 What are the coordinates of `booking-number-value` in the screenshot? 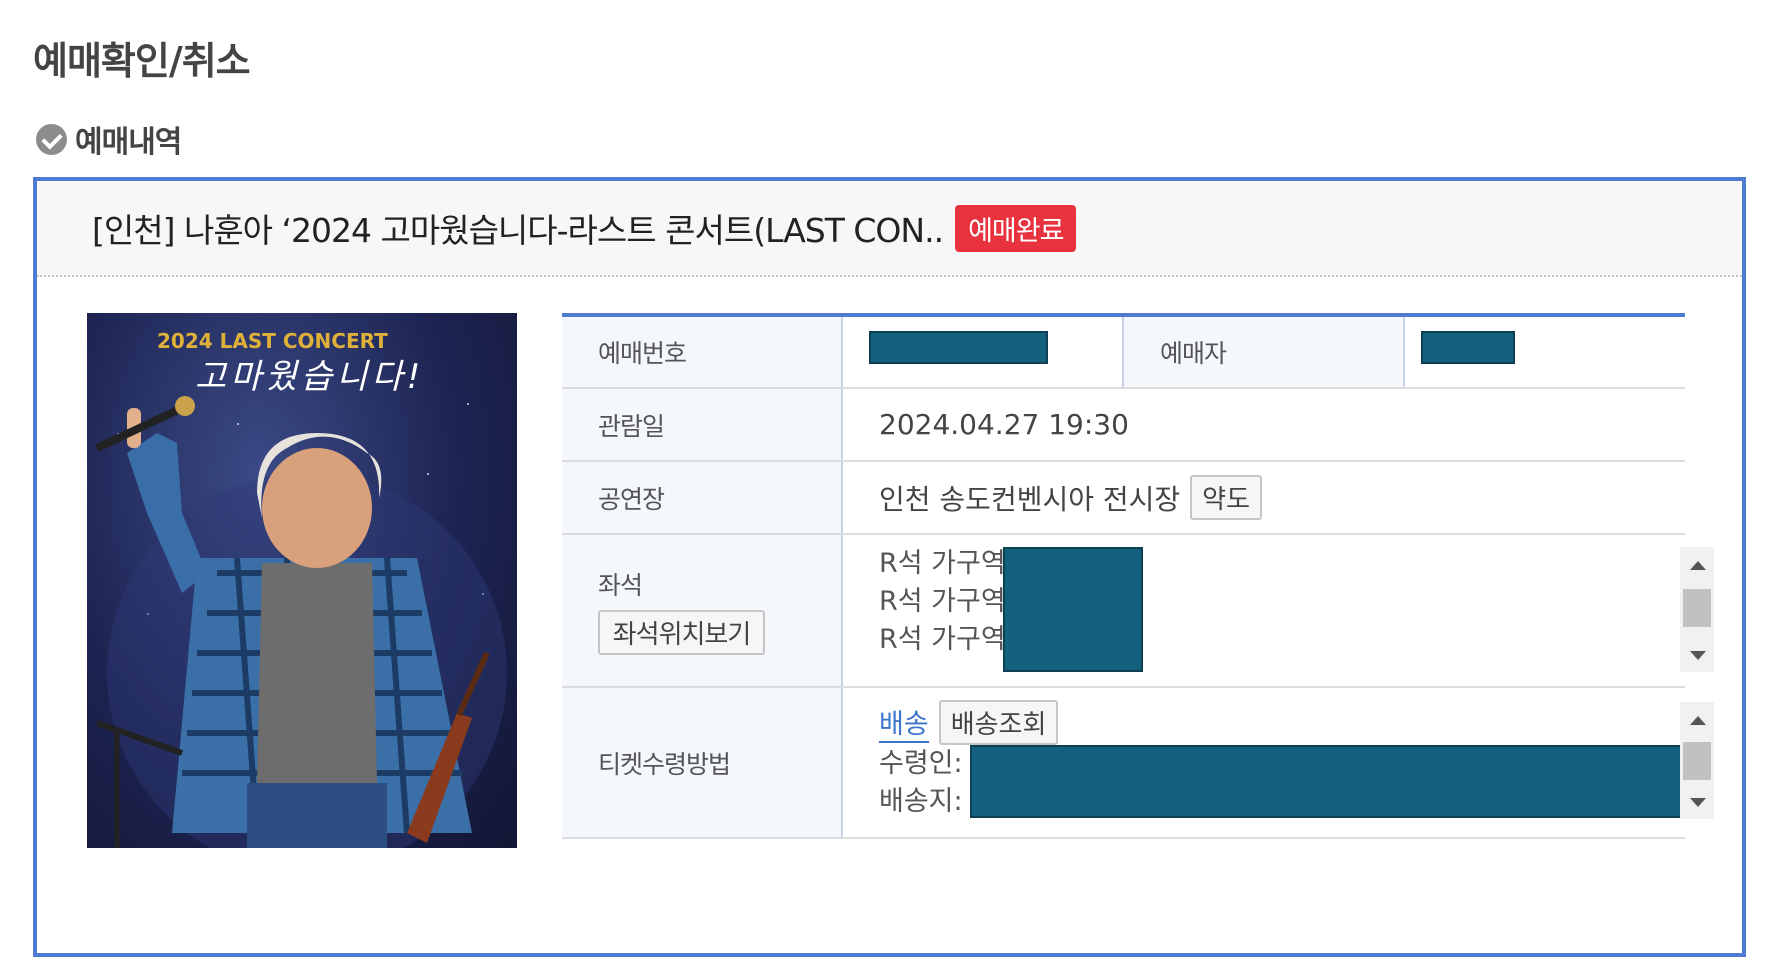 It's located at (983, 352).